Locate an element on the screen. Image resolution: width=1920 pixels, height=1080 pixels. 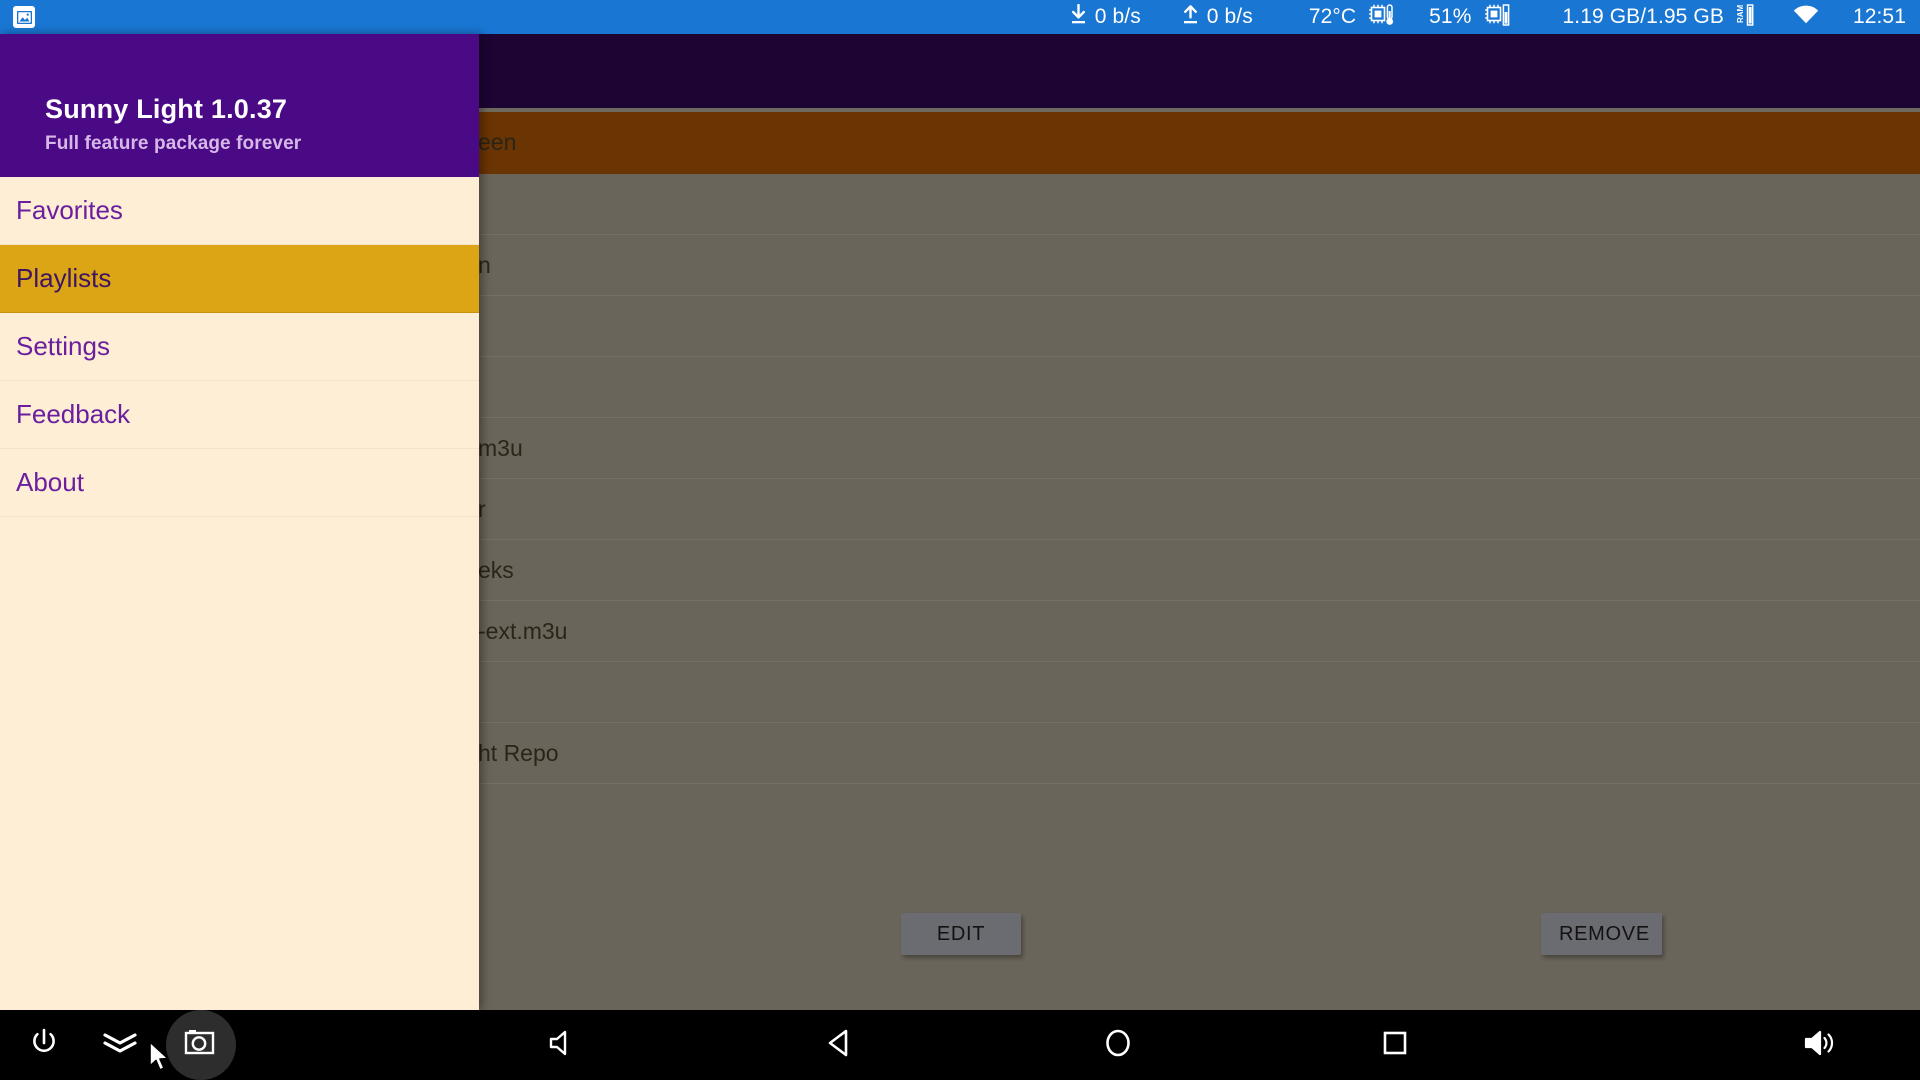
status-bar-right: 72°C 51% 1.19 GB/1.95 GB RAM 12:51 is located at coordinates (1614, 17).